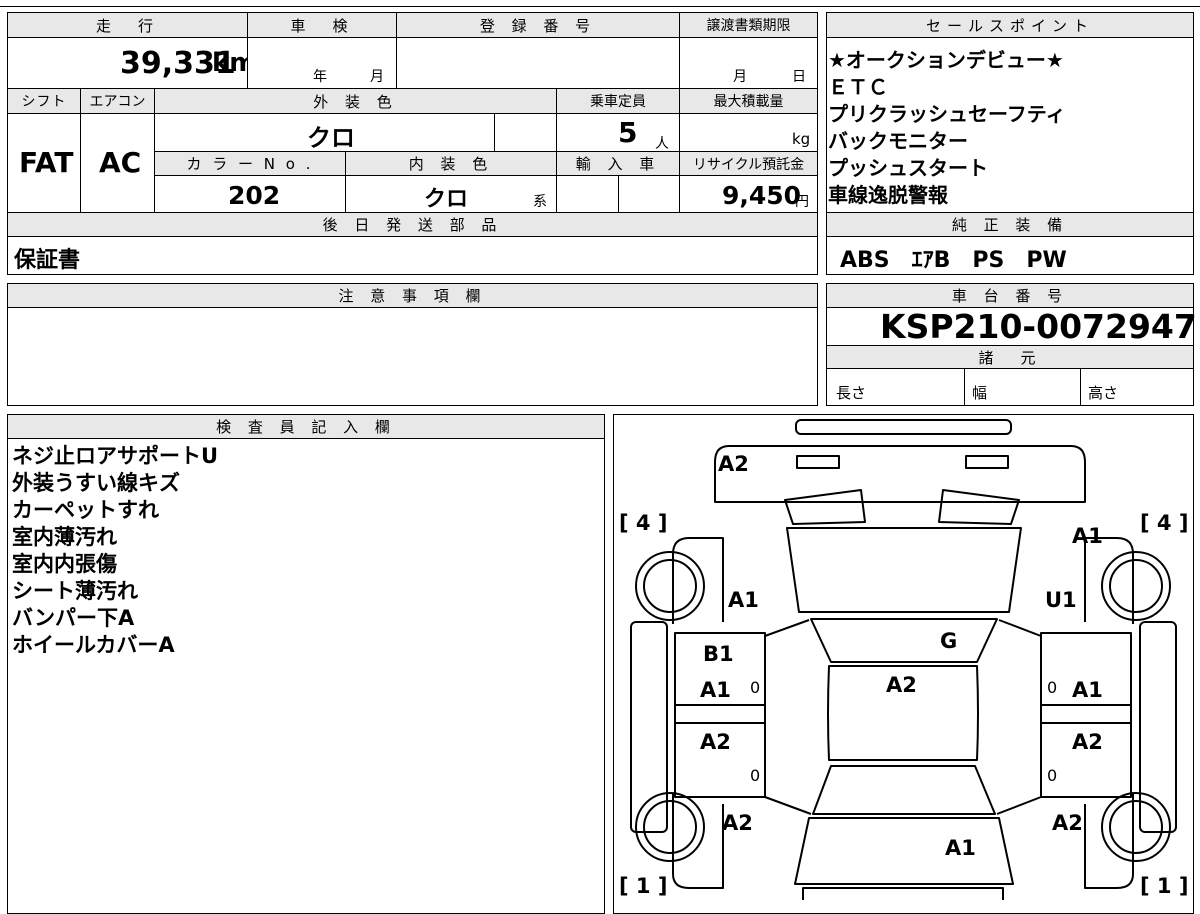 This screenshot has width=1200, height=914. Describe the element at coordinates (120, 162) in the screenshot. I see `aircon-value: AC` at that location.